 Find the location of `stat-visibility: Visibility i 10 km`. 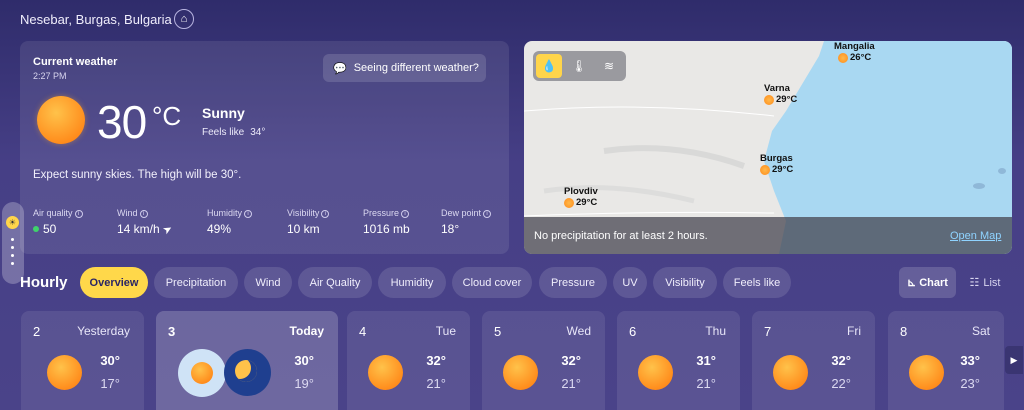

stat-visibility: Visibility i 10 km is located at coordinates (308, 222).